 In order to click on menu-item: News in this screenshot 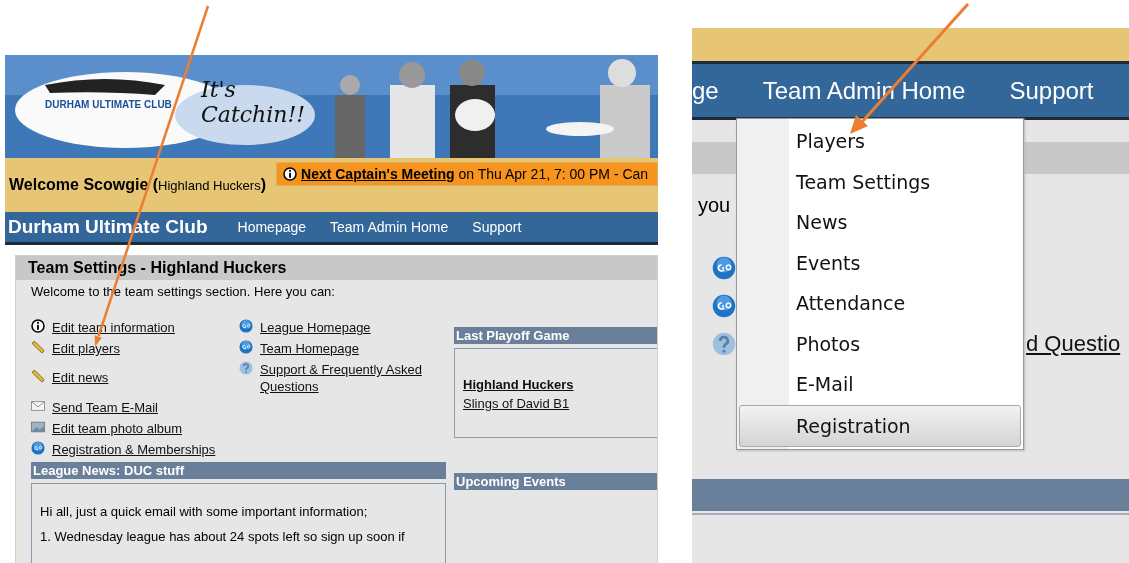, I will do `click(880, 222)`.